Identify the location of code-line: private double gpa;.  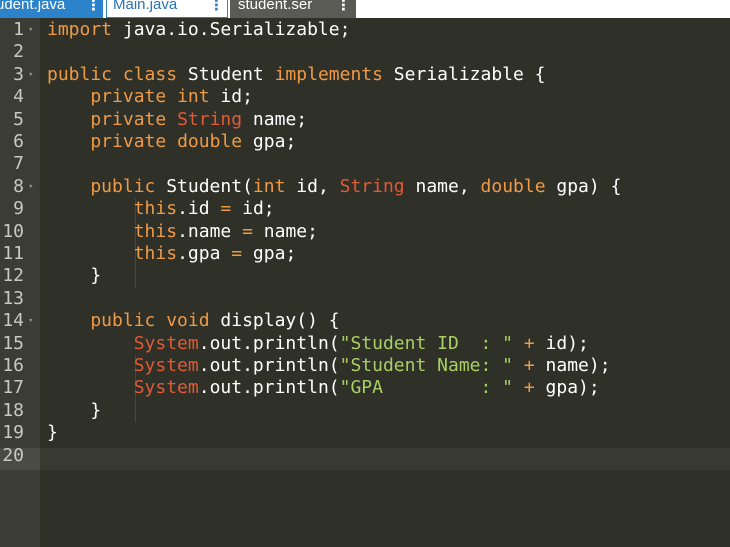
(171, 142).